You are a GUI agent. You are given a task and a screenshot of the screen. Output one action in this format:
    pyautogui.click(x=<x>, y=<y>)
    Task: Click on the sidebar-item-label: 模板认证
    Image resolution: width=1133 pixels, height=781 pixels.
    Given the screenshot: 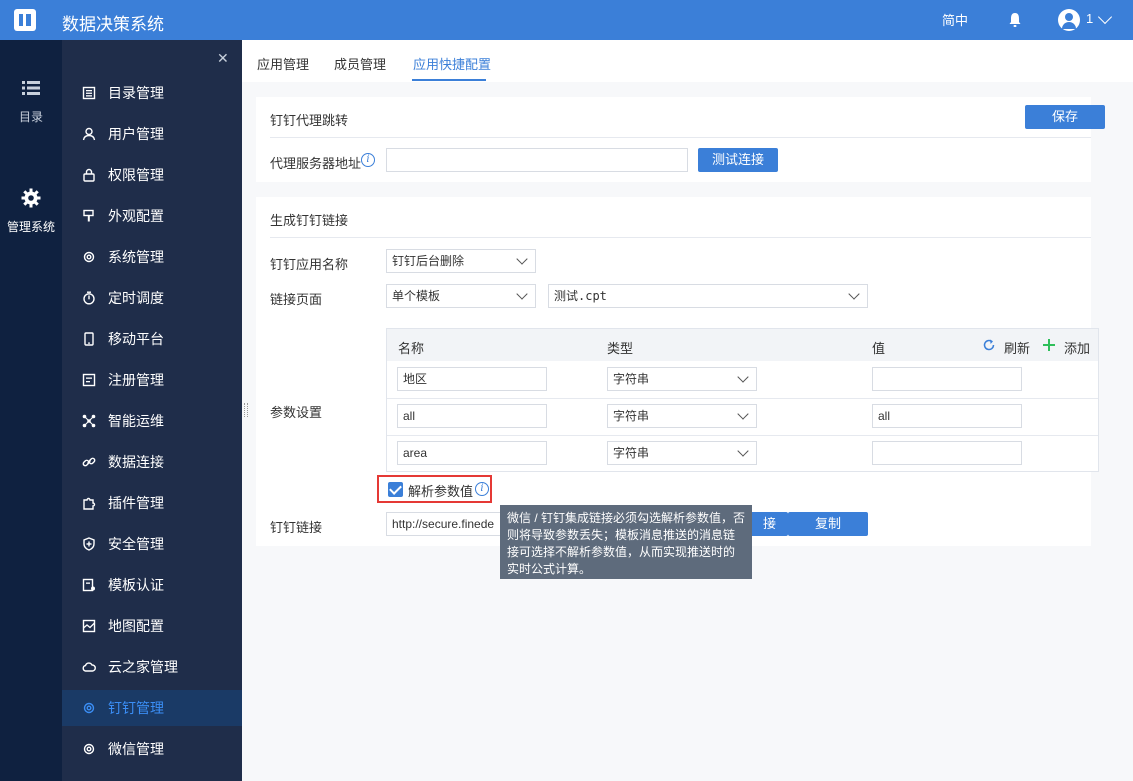 What is the action you would take?
    pyautogui.click(x=136, y=585)
    